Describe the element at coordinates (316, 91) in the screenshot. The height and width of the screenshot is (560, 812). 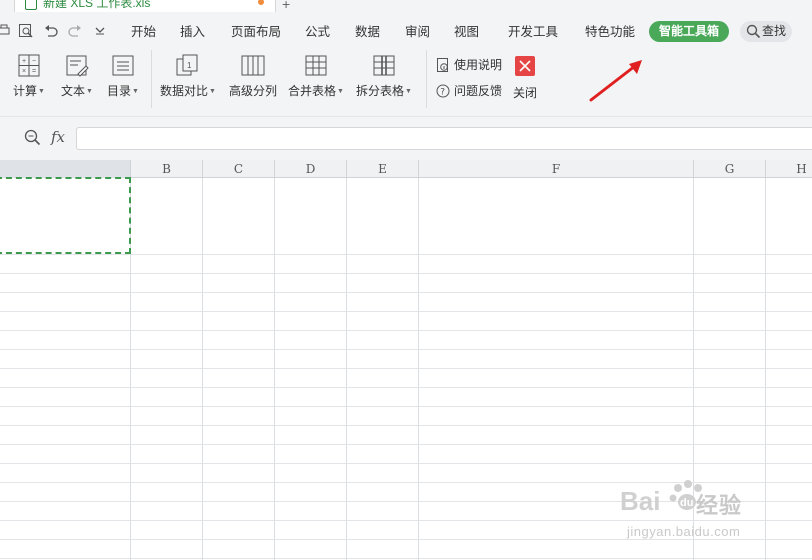
I see `merge-table-label: 合并表格▼` at that location.